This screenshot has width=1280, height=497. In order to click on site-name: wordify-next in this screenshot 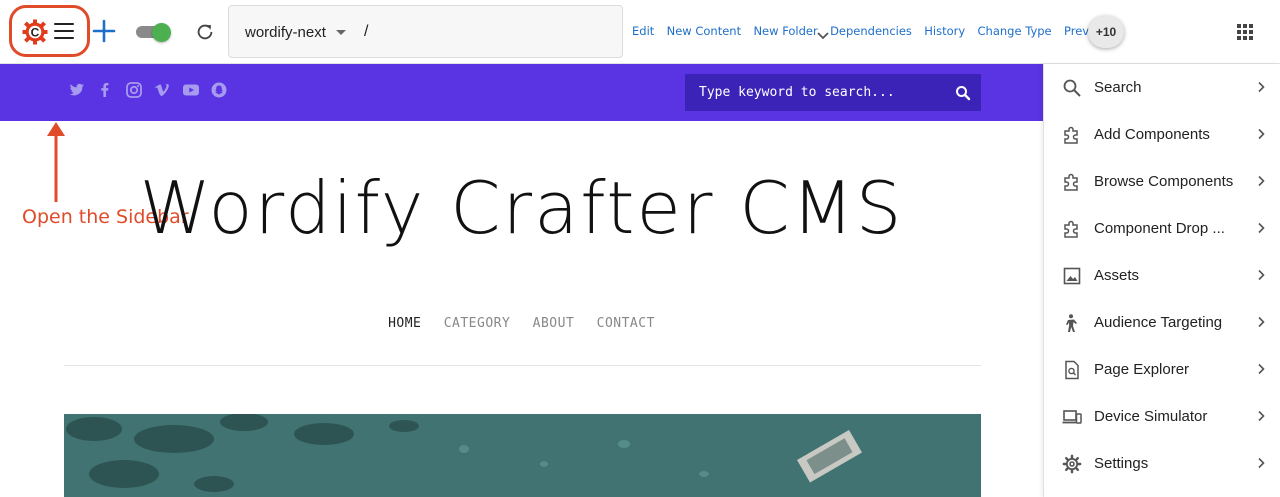, I will do `click(285, 32)`.